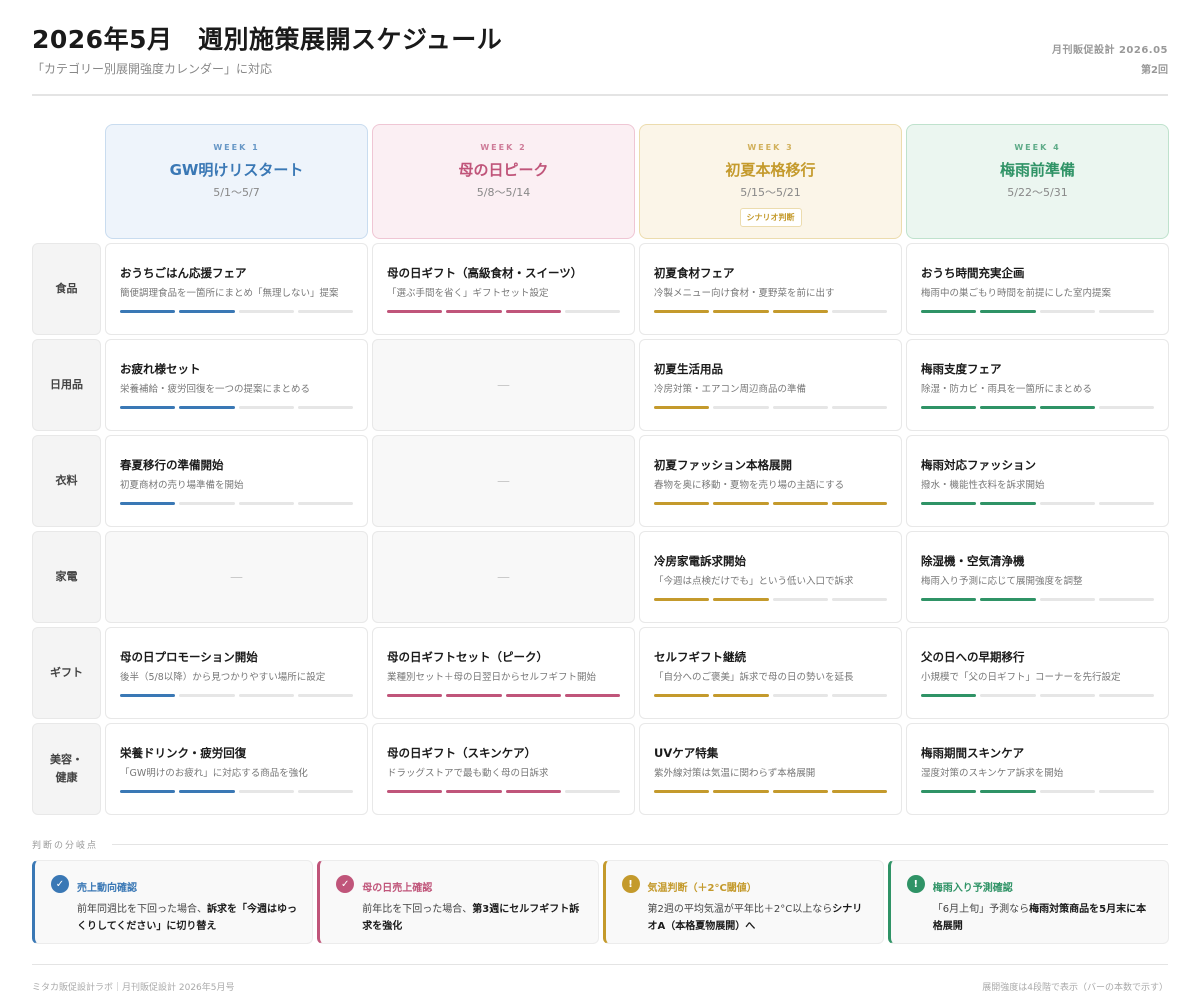  I want to click on note-body-text: 前年比を下回った場合、, so click(417, 909).